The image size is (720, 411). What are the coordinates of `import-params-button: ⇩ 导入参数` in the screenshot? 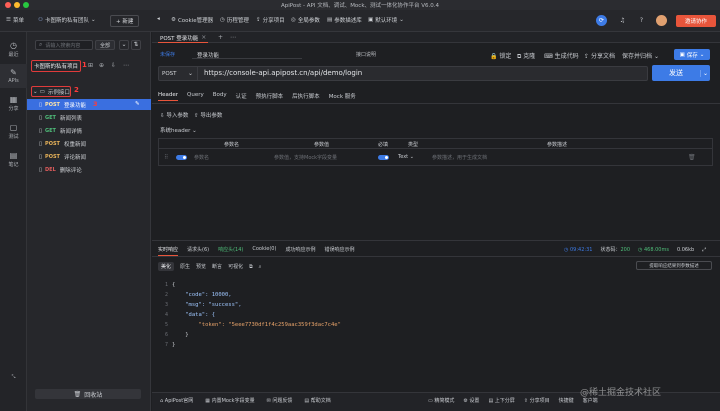 It's located at (174, 115).